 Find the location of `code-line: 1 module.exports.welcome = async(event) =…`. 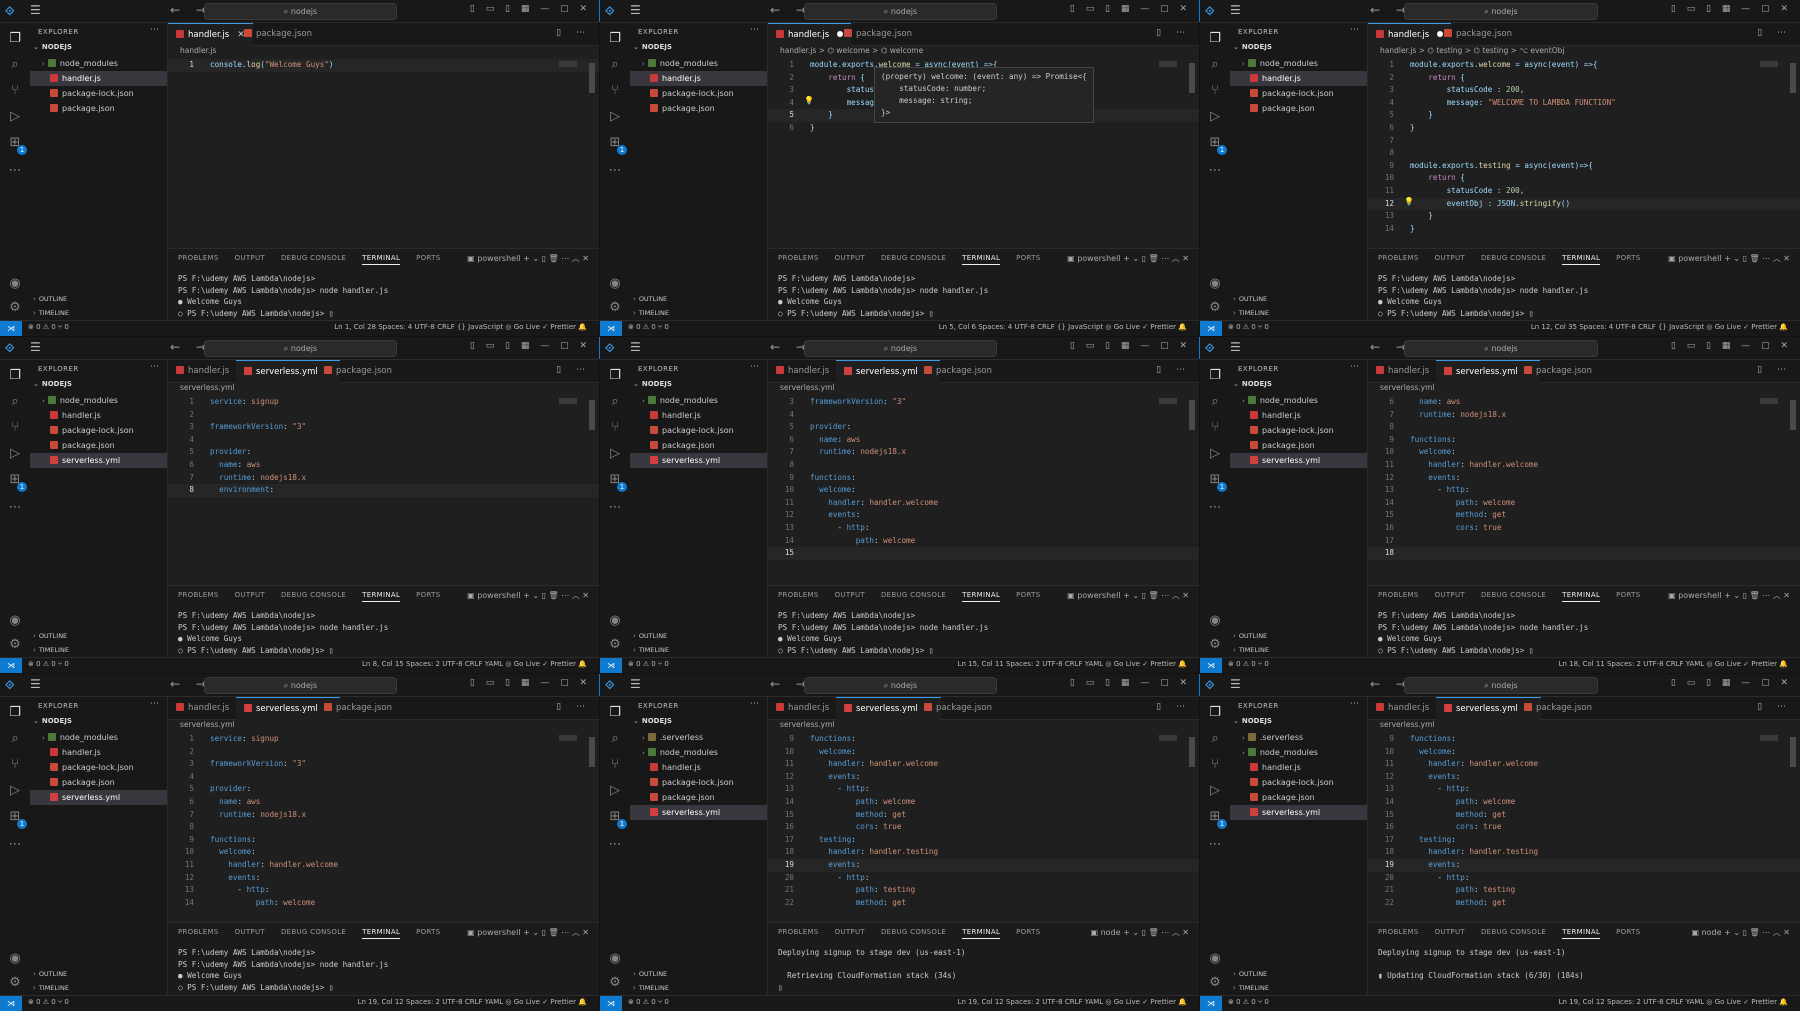

code-line: 1 module.exports.welcome = async(event) =… is located at coordinates (1584, 65).